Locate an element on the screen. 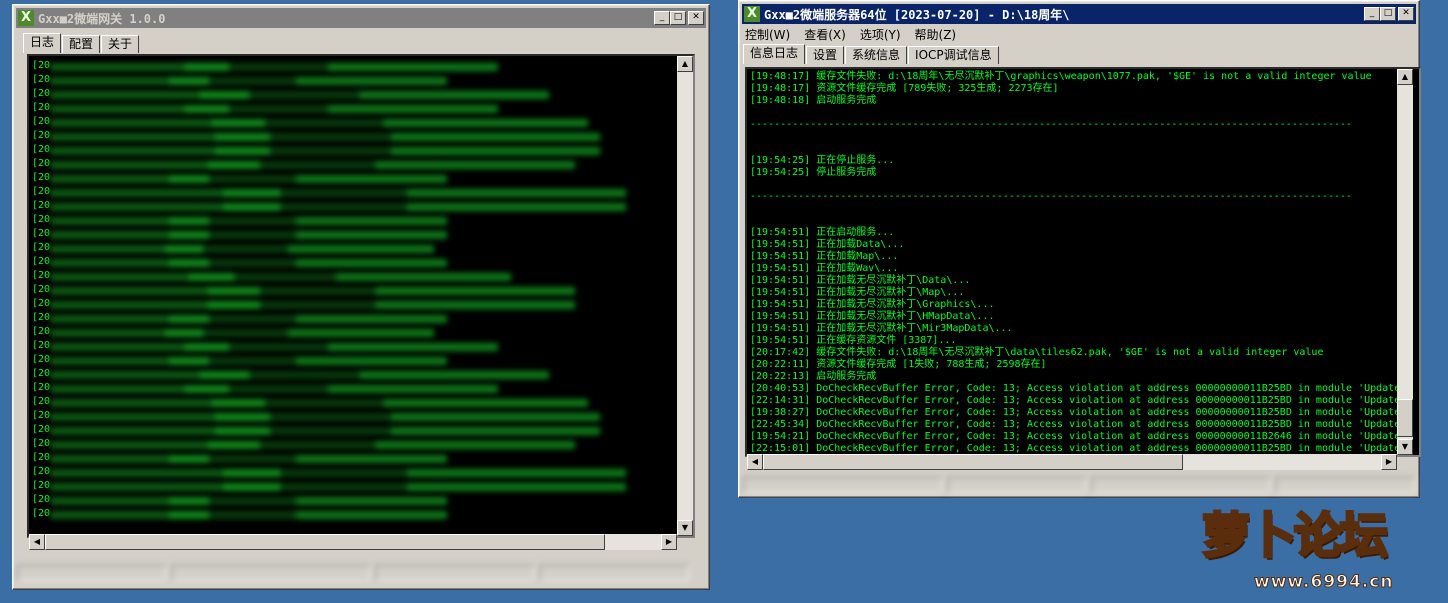 Image resolution: width=1448 pixels, height=603 pixels. tab-iocp-debug: IOCP调试信息 is located at coordinates (953, 55).